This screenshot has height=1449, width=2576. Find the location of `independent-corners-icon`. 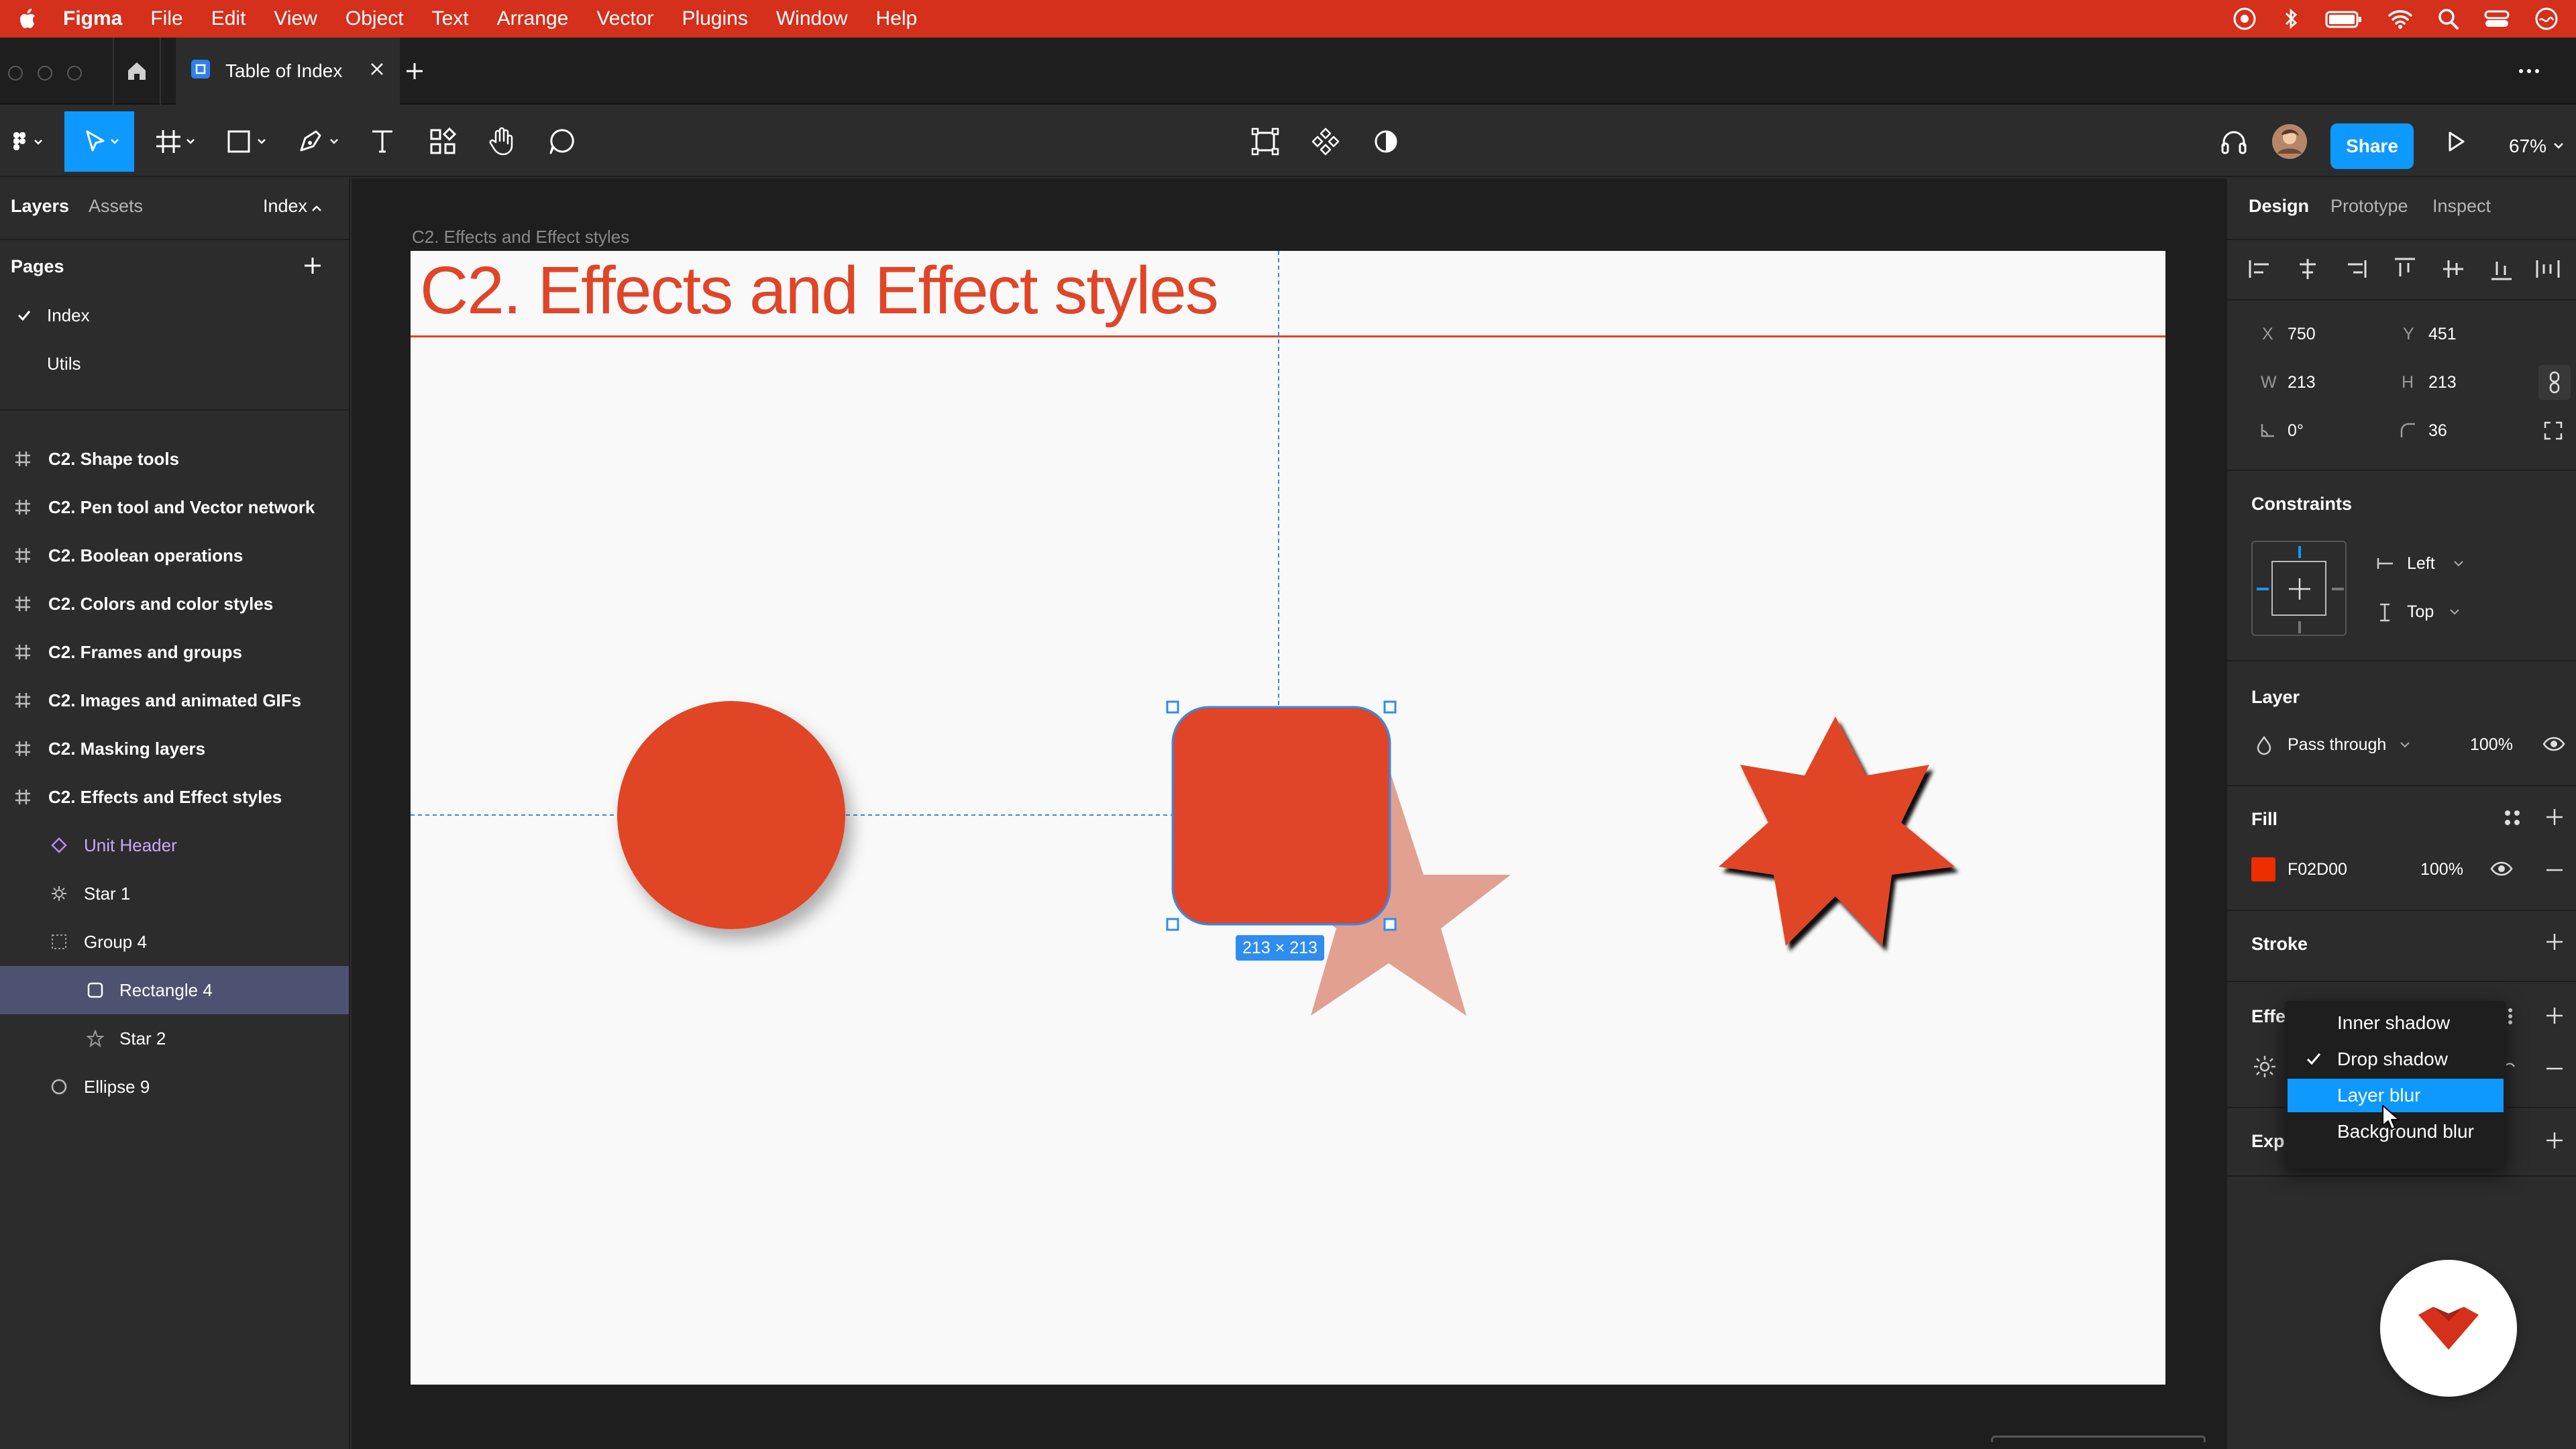

independent-corners-icon is located at coordinates (2553, 432).